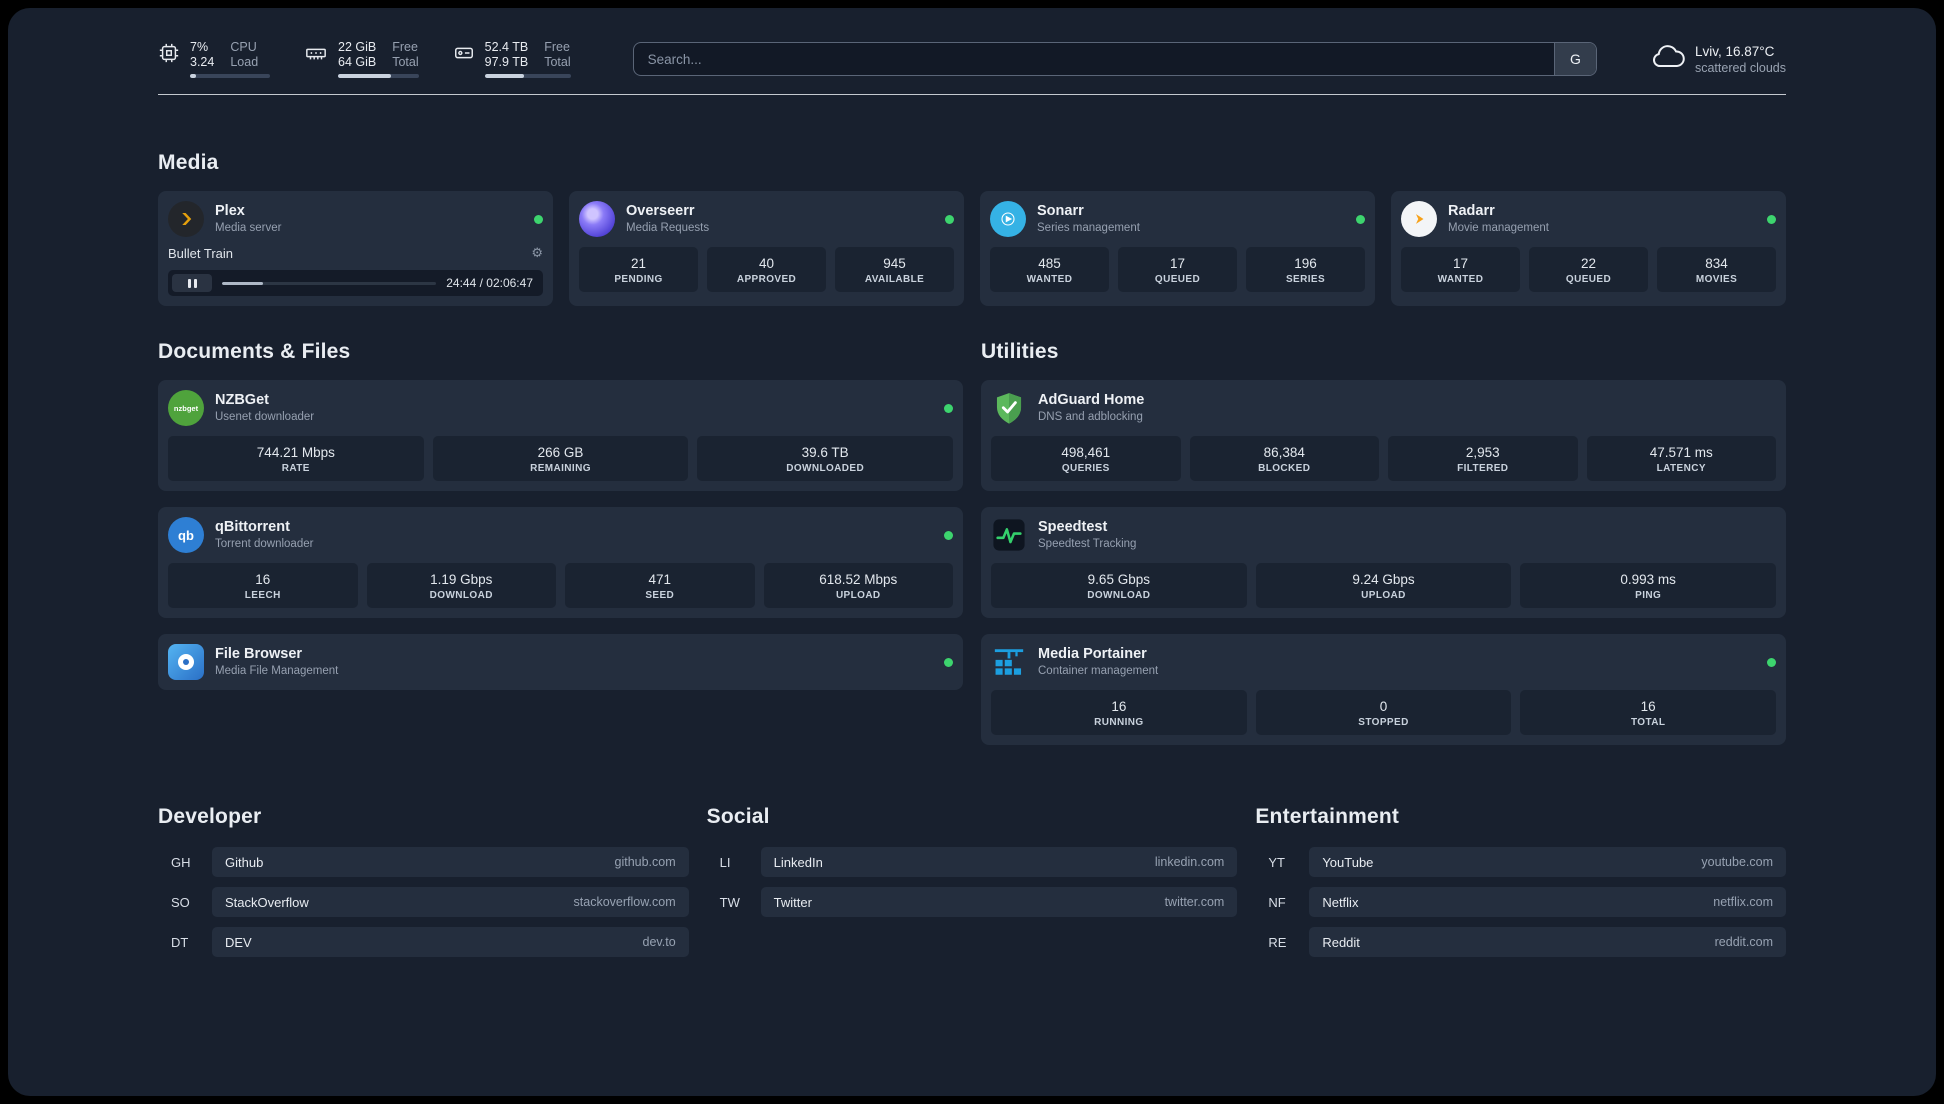  I want to click on pause-icon, so click(195, 283).